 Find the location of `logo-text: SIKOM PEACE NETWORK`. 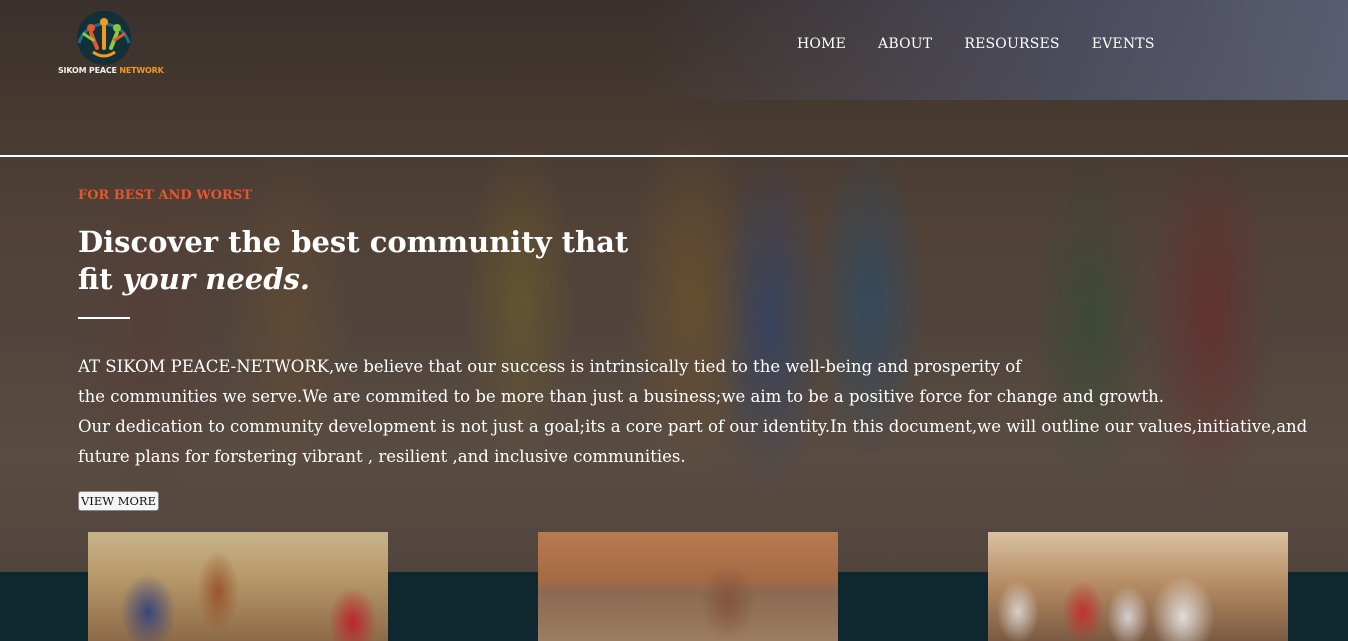

logo-text: SIKOM PEACE NETWORK is located at coordinates (111, 70).